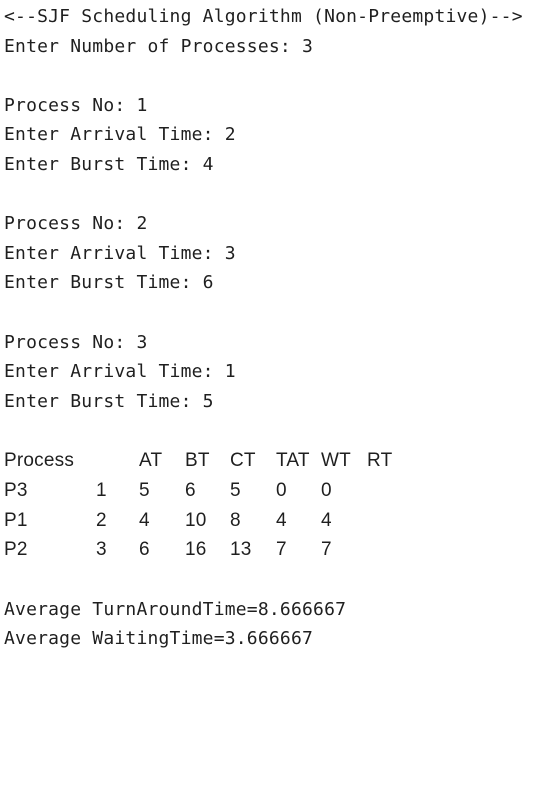 The width and height of the screenshot is (543, 803). I want to click on arrival-time-prompt: Enter Arrival Time: 2, so click(120, 135).